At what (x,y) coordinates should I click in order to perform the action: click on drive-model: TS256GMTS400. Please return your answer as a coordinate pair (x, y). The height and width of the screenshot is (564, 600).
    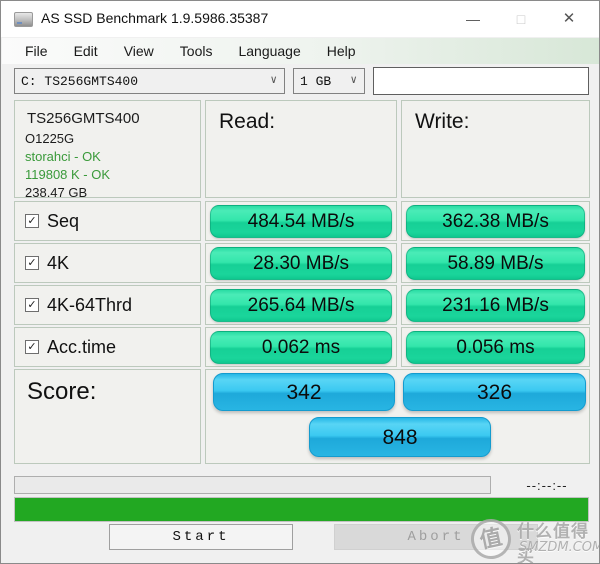
    Looking at the image, I should click on (83, 118).